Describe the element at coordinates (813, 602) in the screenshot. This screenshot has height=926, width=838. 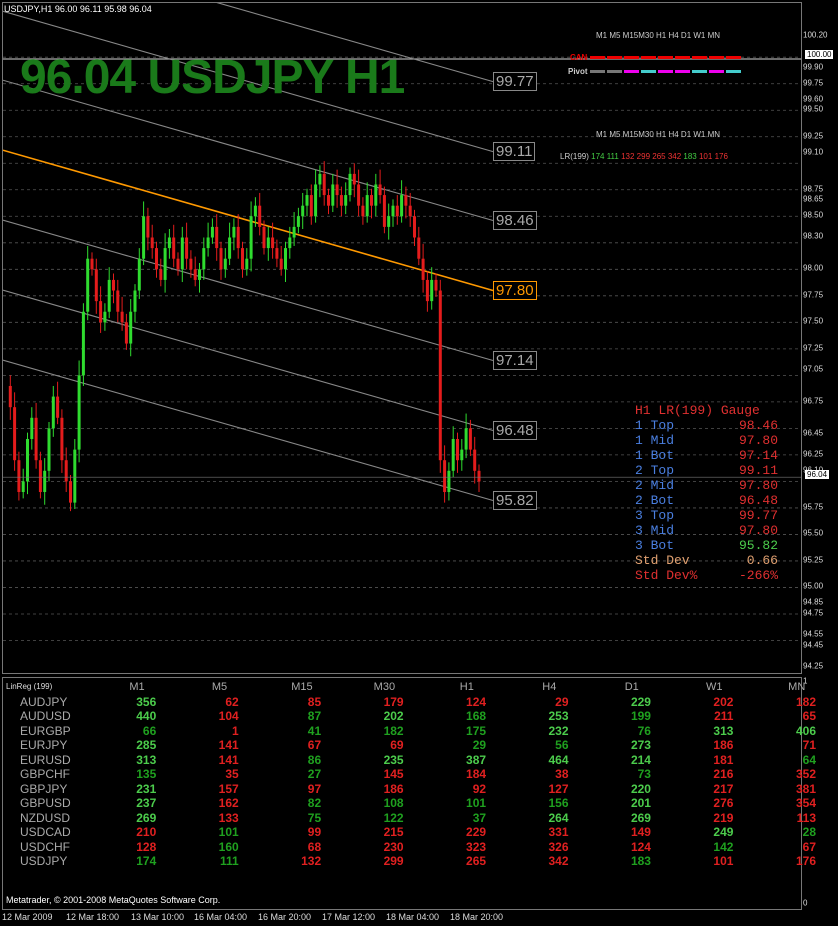
I see `price-tick: 94.85` at that location.